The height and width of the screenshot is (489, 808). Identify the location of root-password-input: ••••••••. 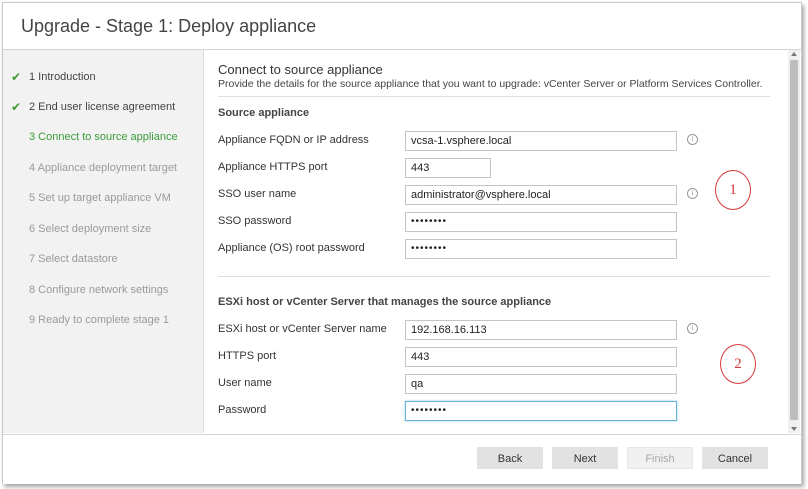
(541, 249).